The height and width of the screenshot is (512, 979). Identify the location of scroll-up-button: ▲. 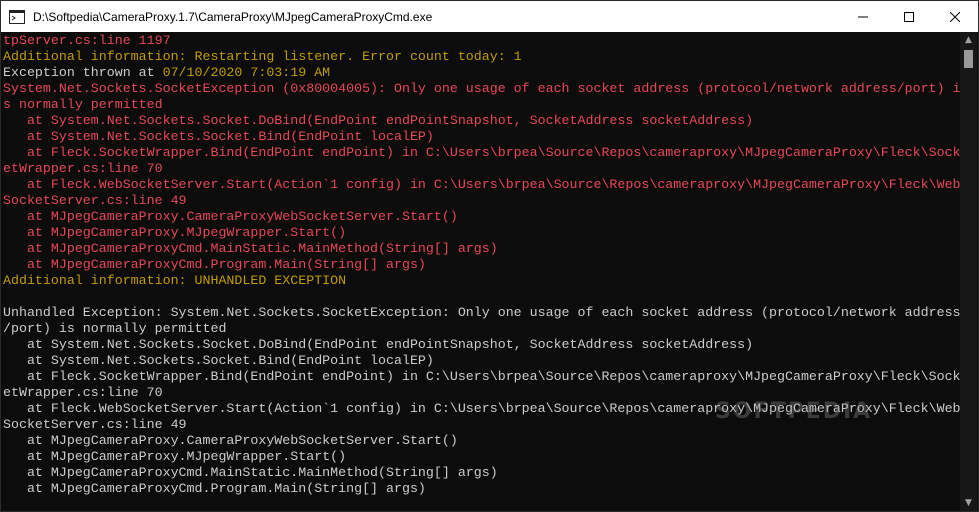
(968, 40).